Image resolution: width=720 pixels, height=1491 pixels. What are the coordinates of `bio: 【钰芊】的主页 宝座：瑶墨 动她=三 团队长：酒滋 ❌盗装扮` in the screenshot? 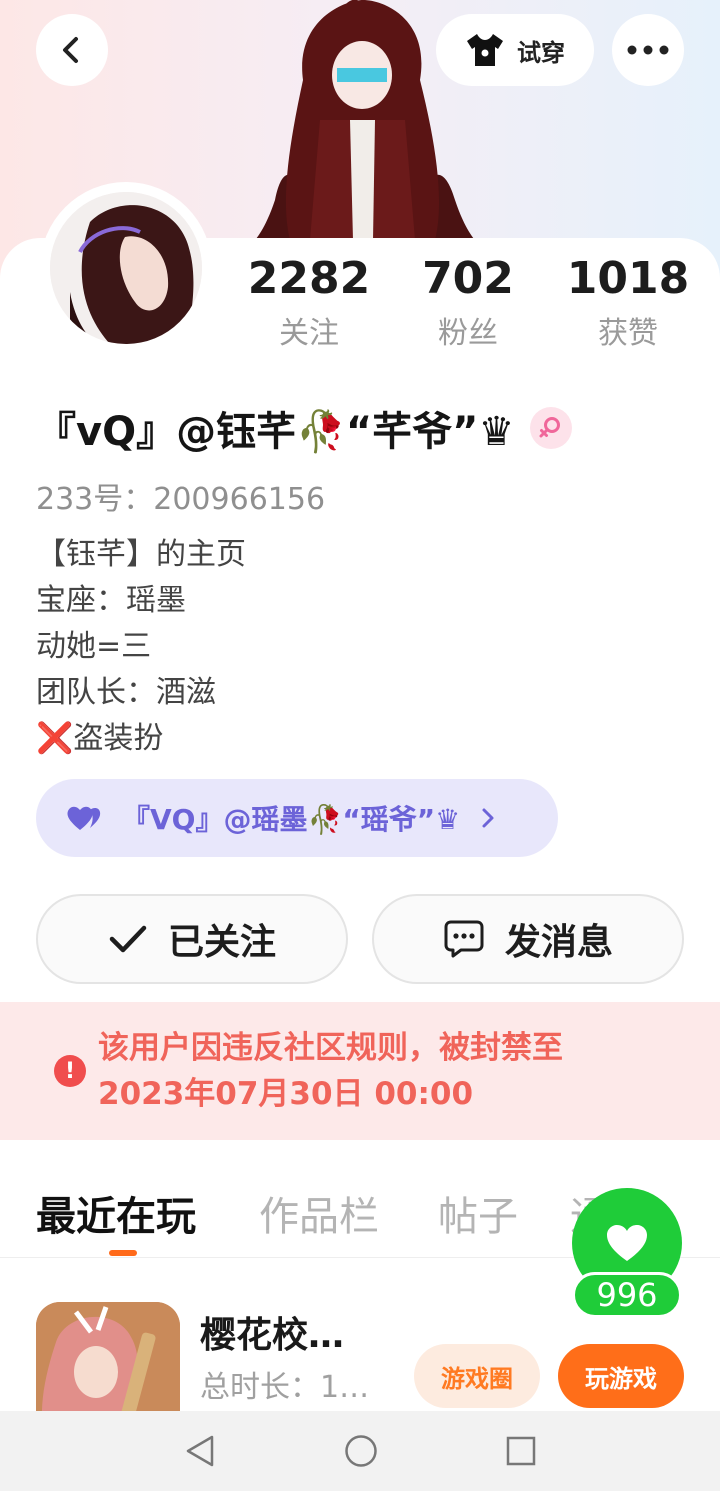 It's located at (141, 647).